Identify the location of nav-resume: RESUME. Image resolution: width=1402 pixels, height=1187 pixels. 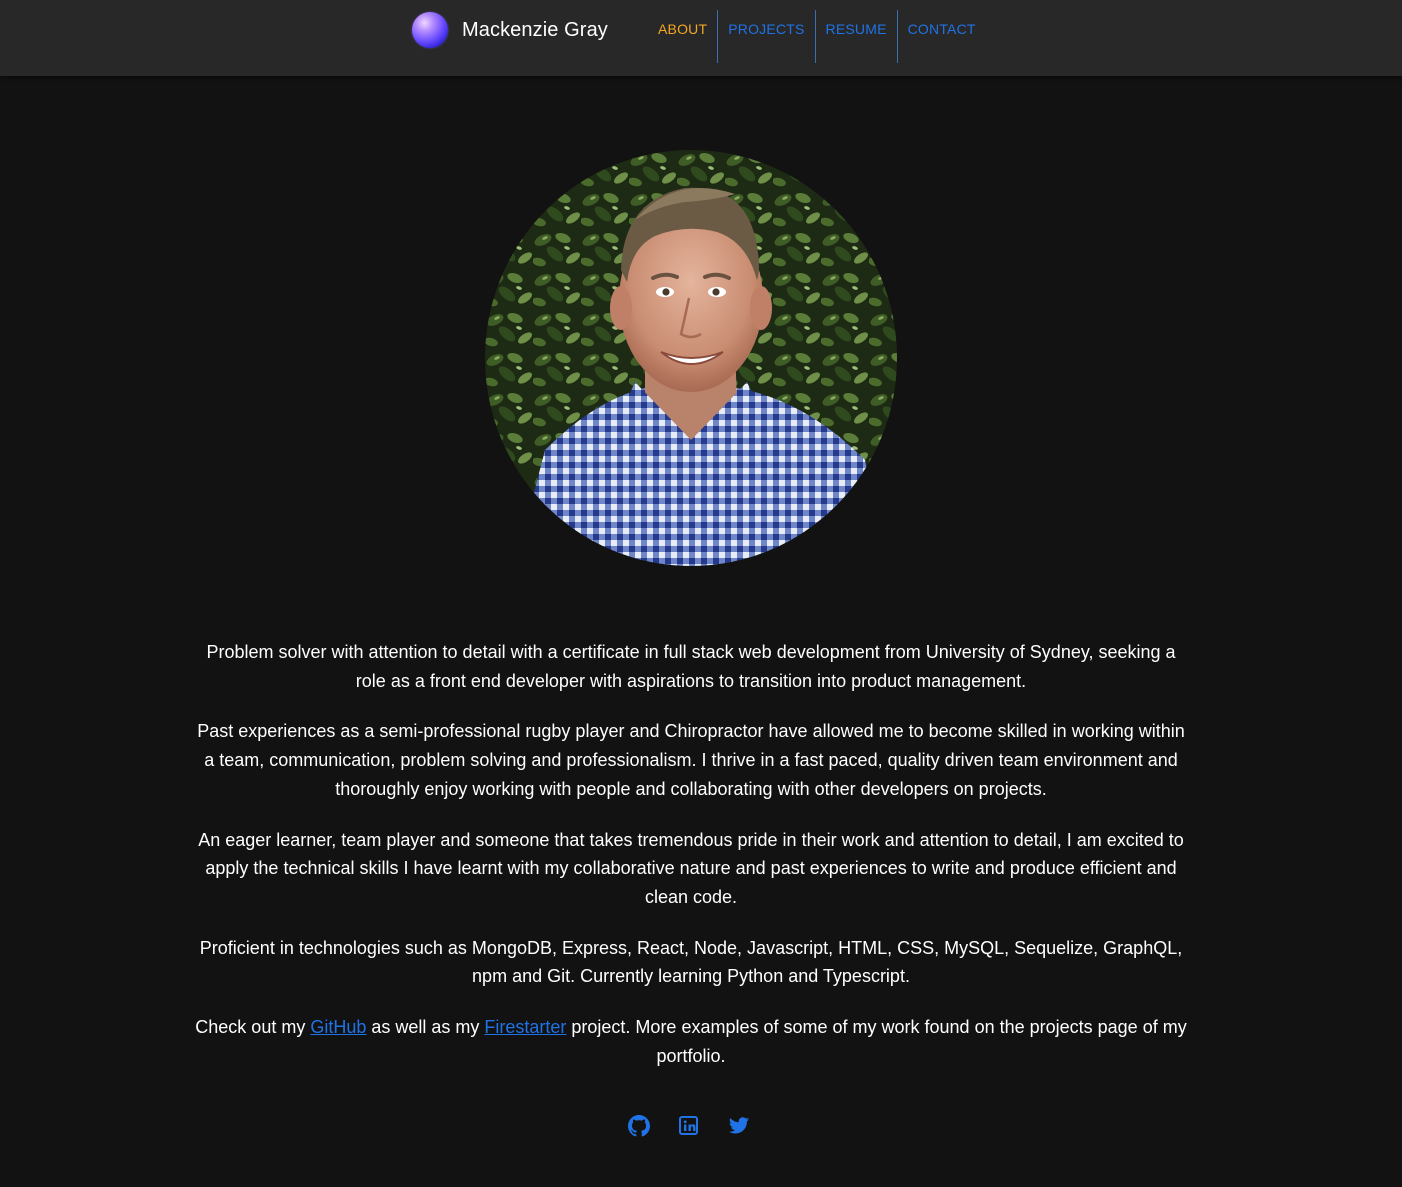
(856, 36).